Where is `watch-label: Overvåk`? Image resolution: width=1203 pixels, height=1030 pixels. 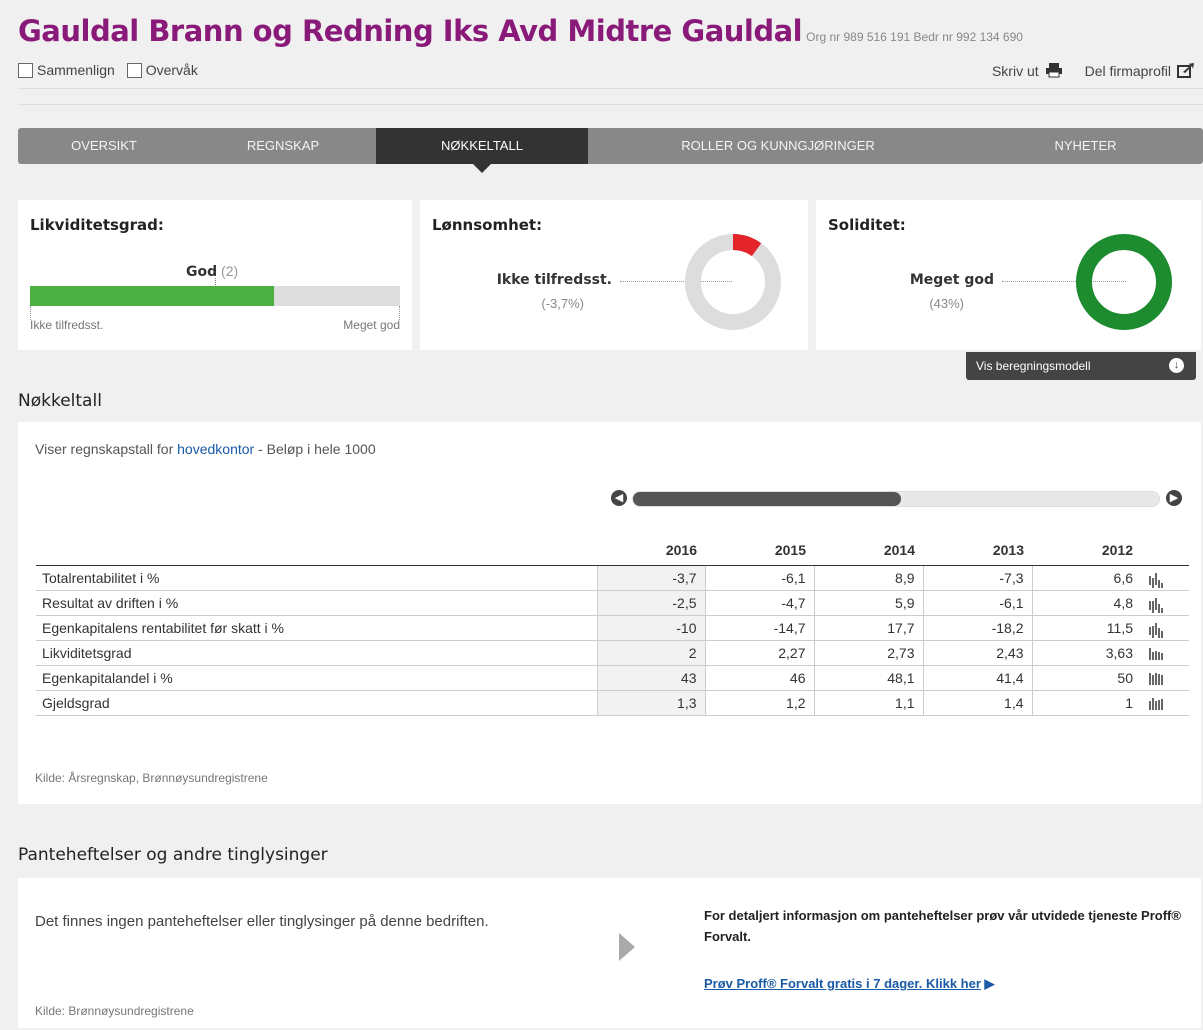 watch-label: Overvåk is located at coordinates (171, 70).